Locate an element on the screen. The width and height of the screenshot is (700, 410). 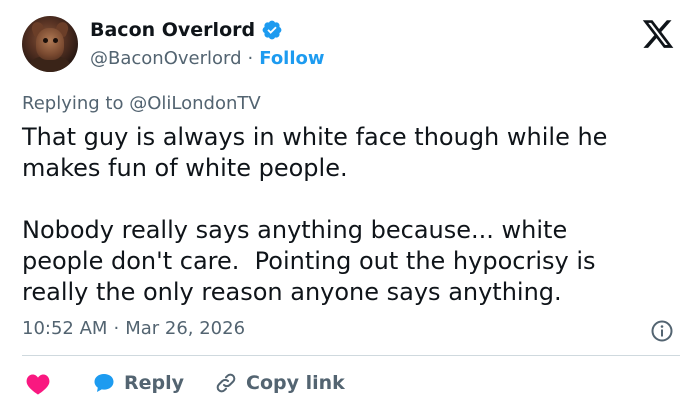
author-display-name: Bacon Overlord is located at coordinates (172, 30).